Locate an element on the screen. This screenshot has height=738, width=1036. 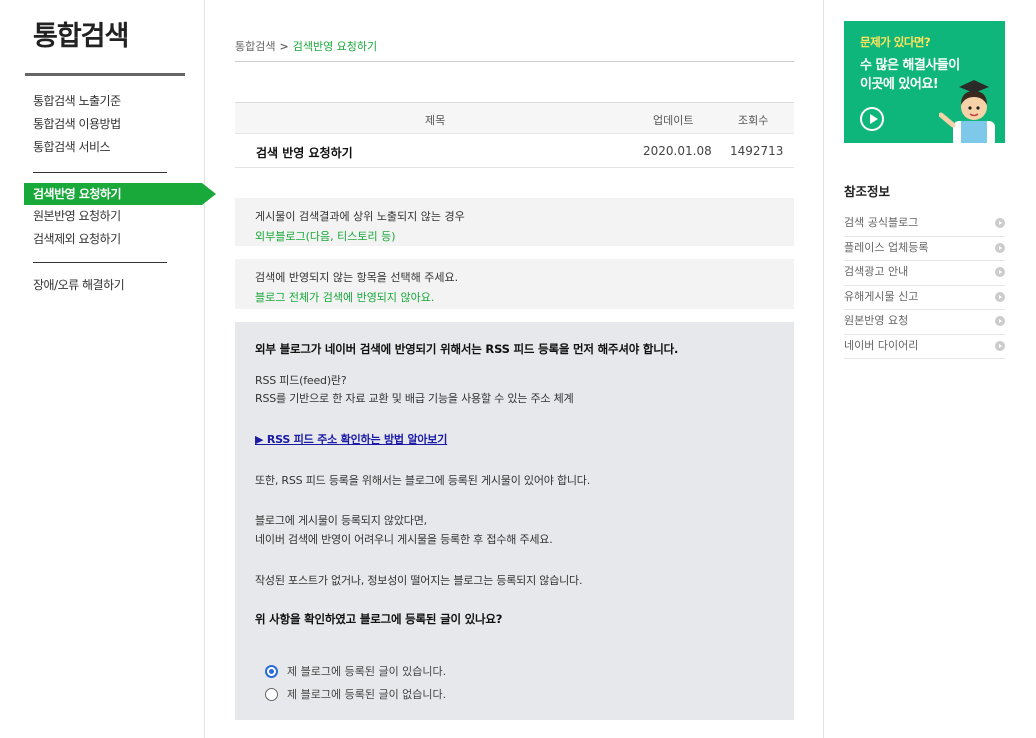
radio-button is located at coordinates (271, 694).